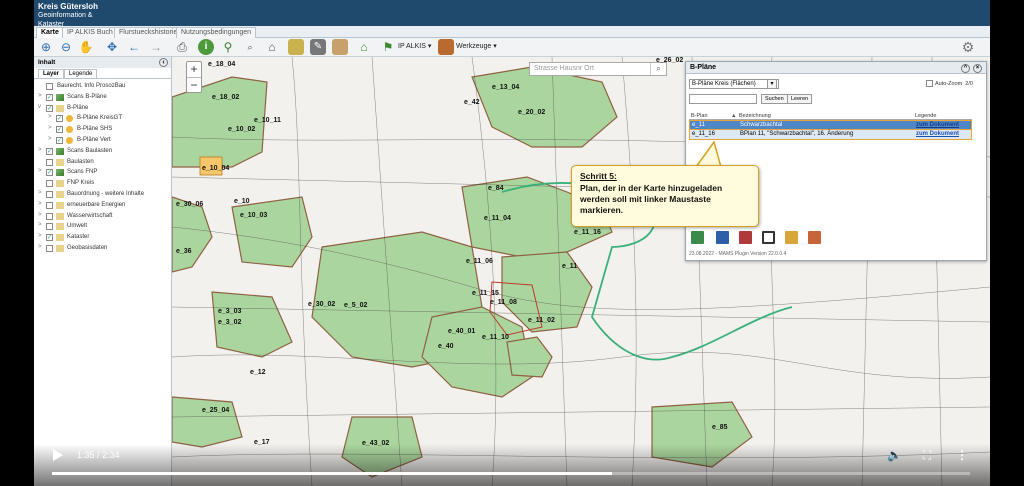 This screenshot has height=486, width=1024. What do you see at coordinates (800, 99) in the screenshot?
I see `leeren-button: Leeren` at bounding box center [800, 99].